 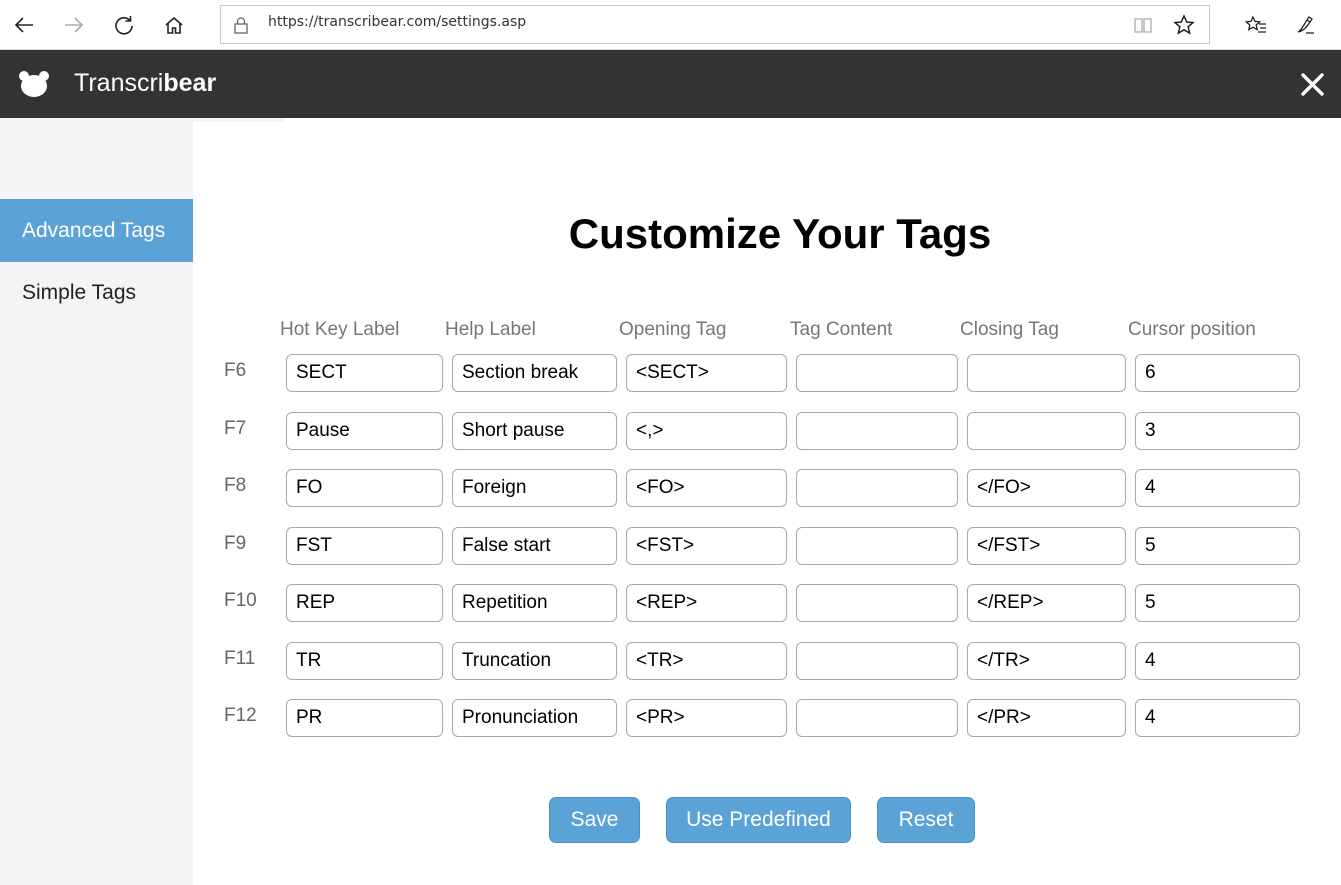 I want to click on home-icon, so click(x=174, y=25).